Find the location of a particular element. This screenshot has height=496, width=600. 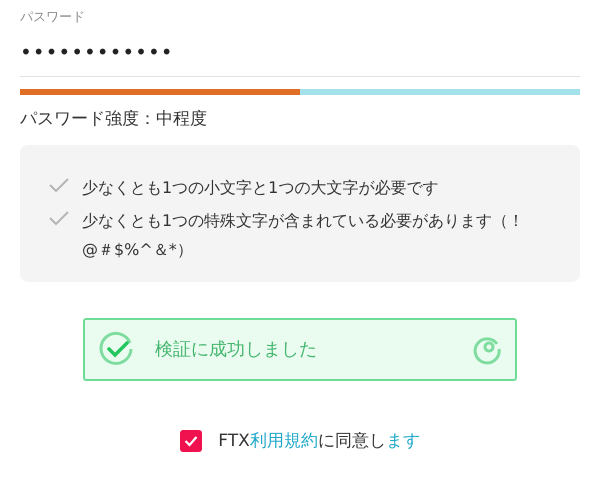

strength-label: パスワード強度：中程度 is located at coordinates (113, 119).